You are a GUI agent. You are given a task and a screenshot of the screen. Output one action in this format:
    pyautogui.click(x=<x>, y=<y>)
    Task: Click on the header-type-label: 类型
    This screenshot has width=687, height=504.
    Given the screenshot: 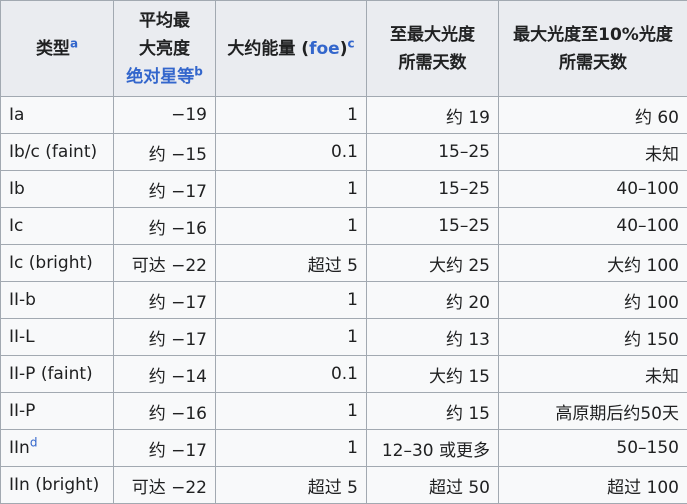 What is the action you would take?
    pyautogui.click(x=53, y=49)
    